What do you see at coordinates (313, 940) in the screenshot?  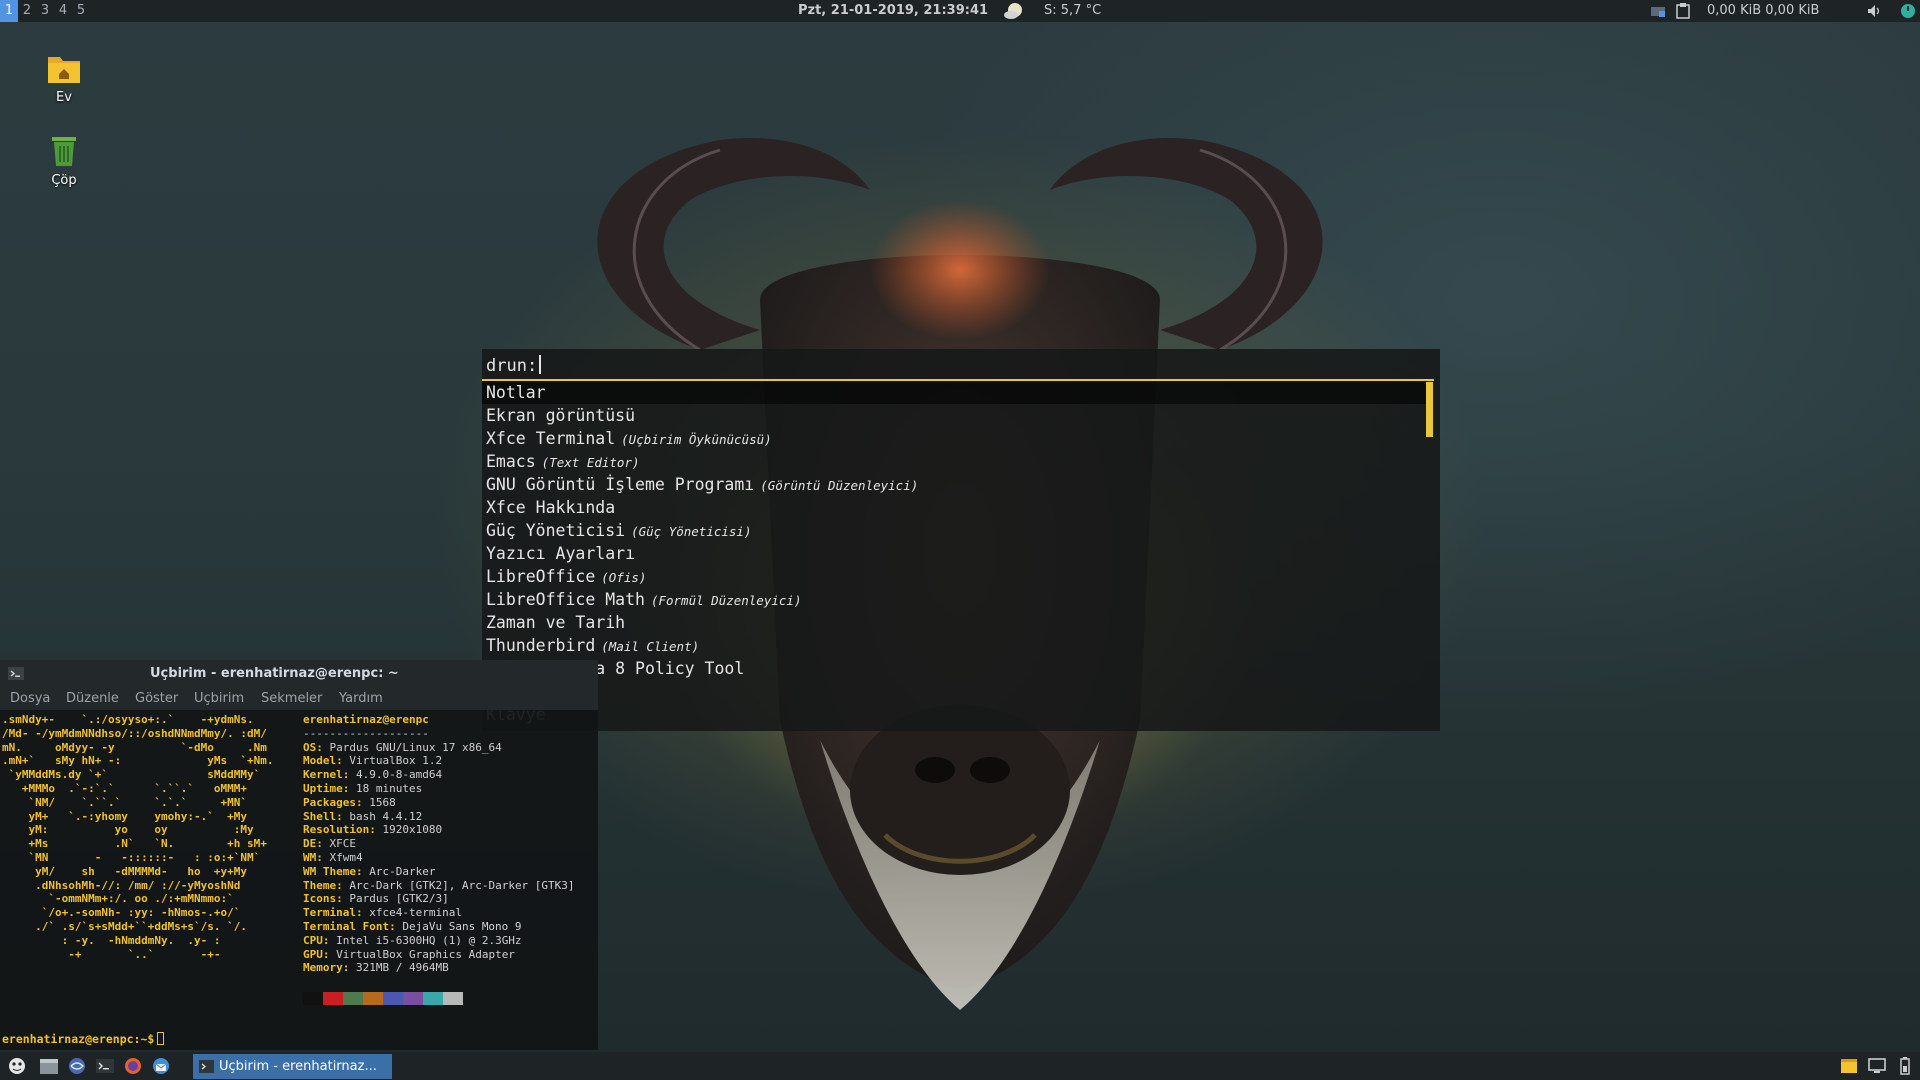 I see `info-key: CPU` at bounding box center [313, 940].